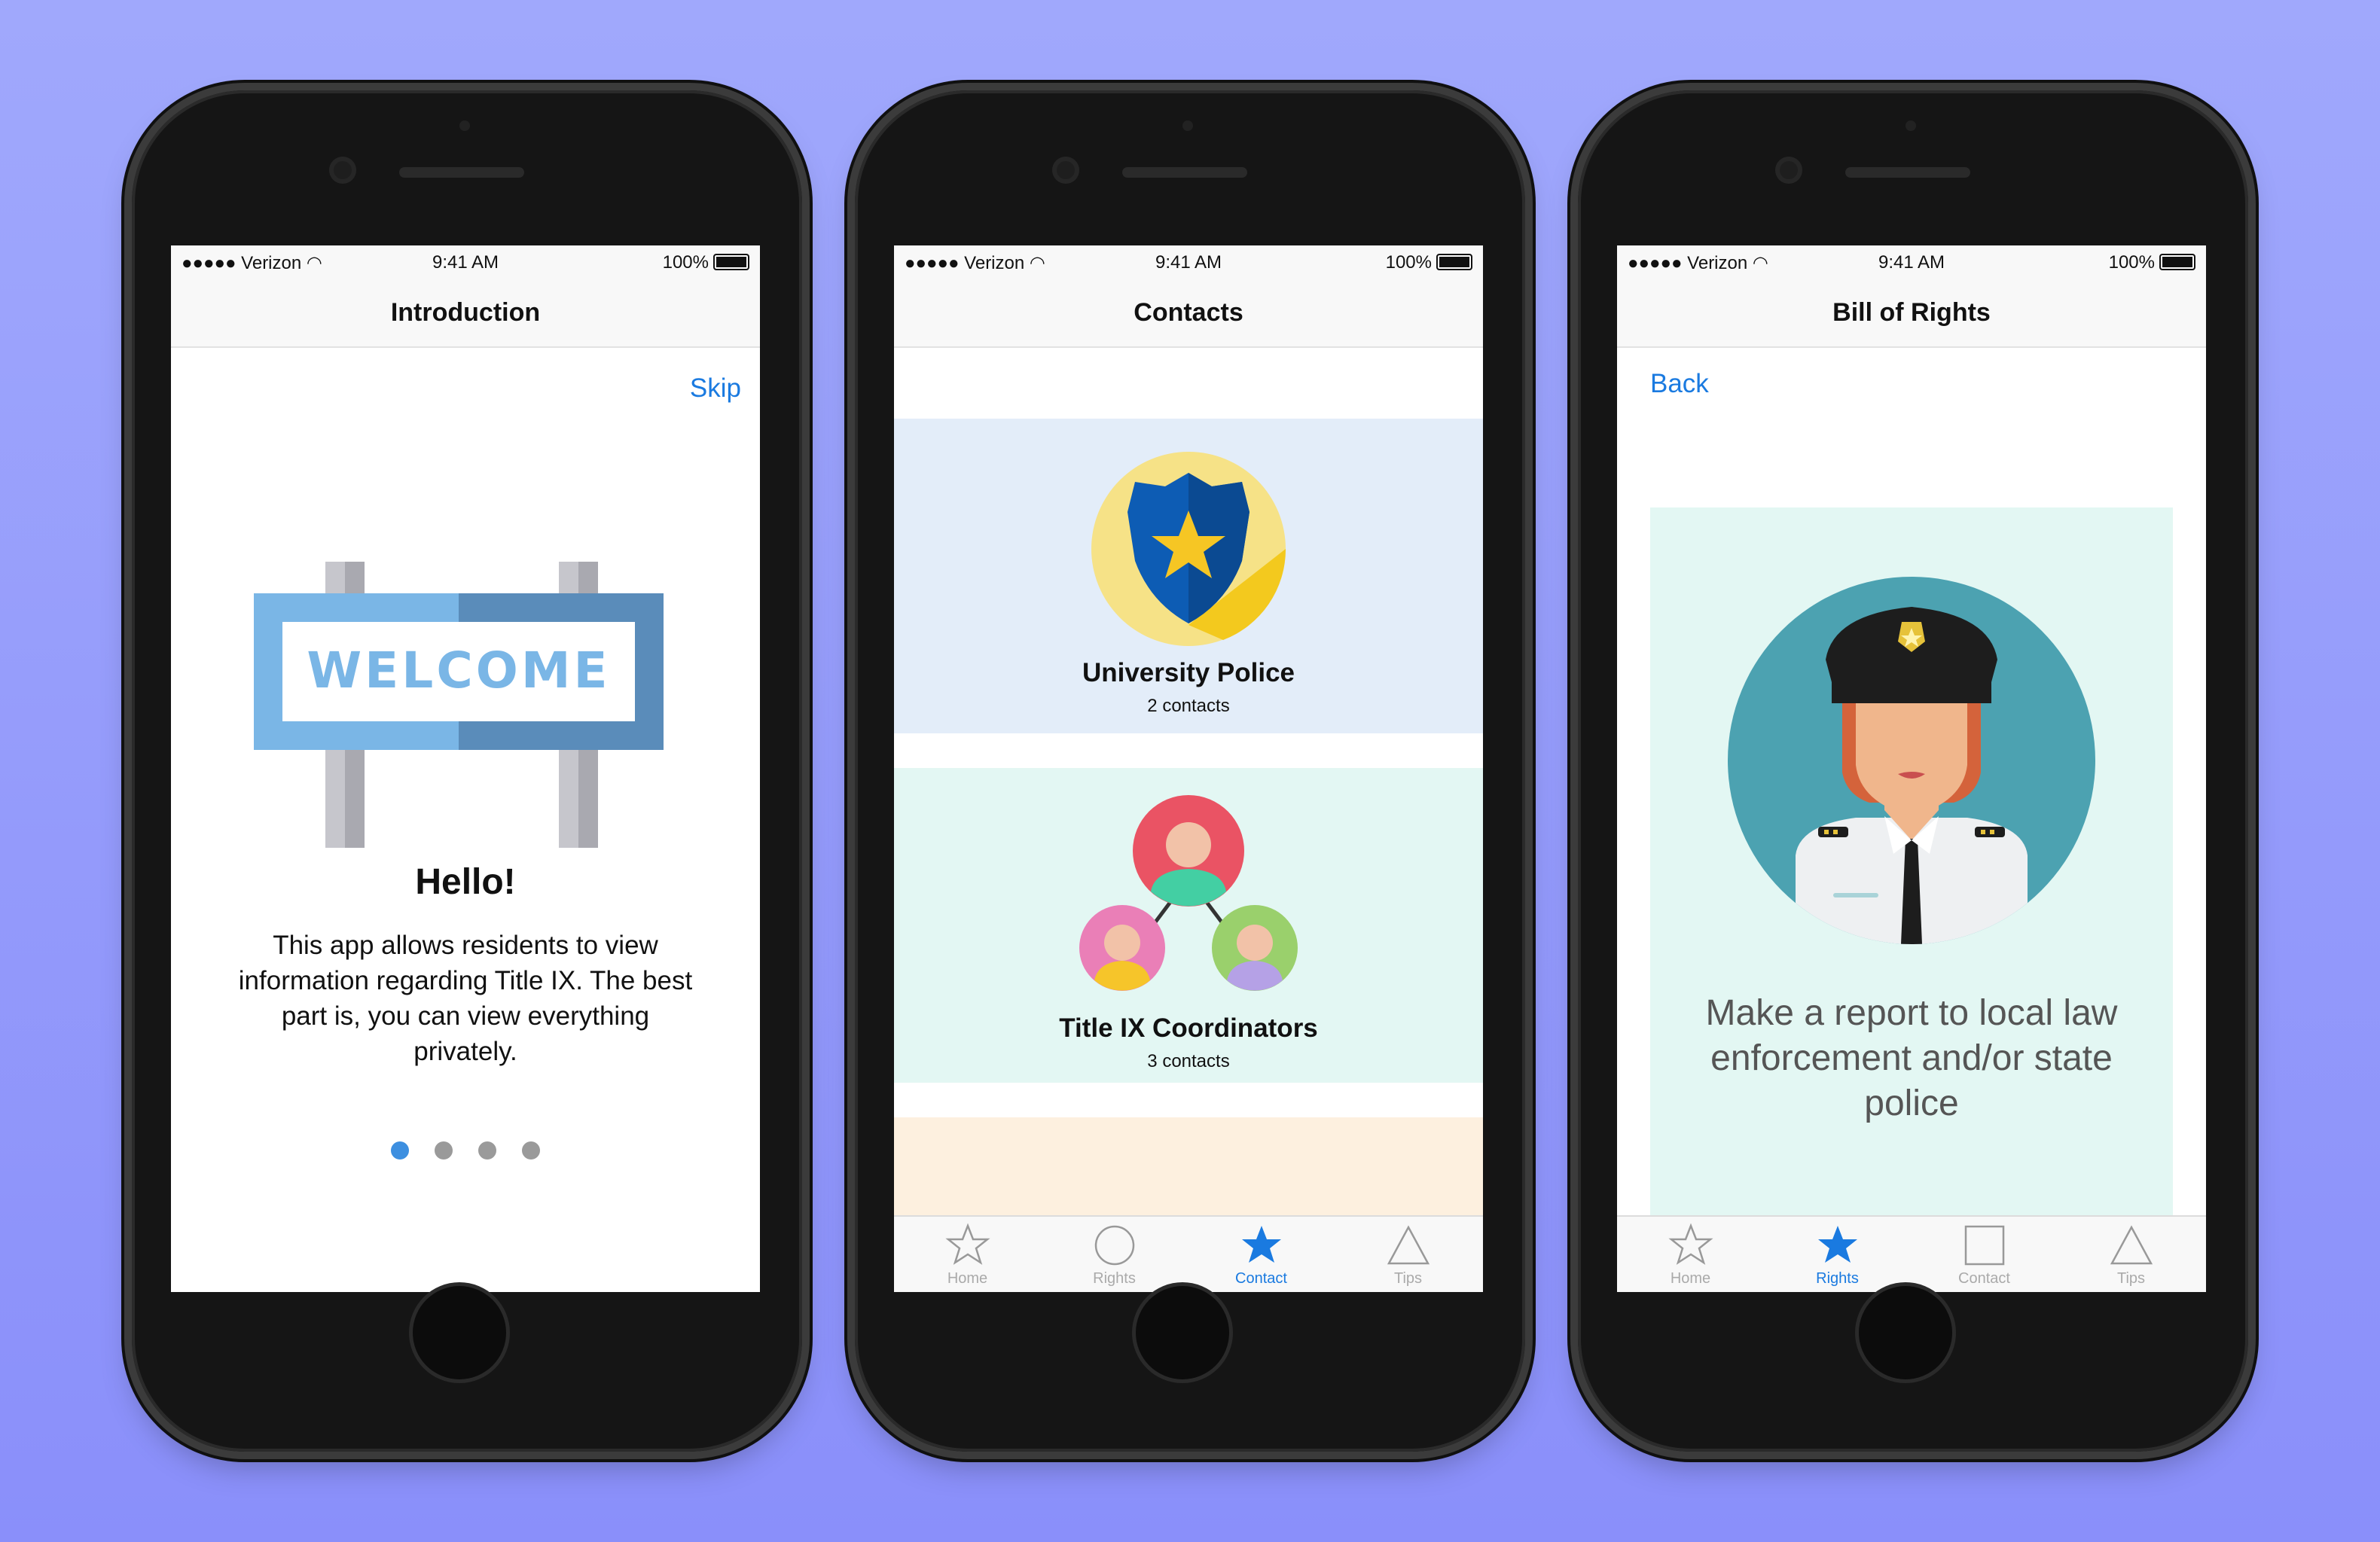 This screenshot has width=2380, height=1542. I want to click on contact-card-title-ix-coordinators: Title IX Coordinators 3 contacts, so click(1188, 925).